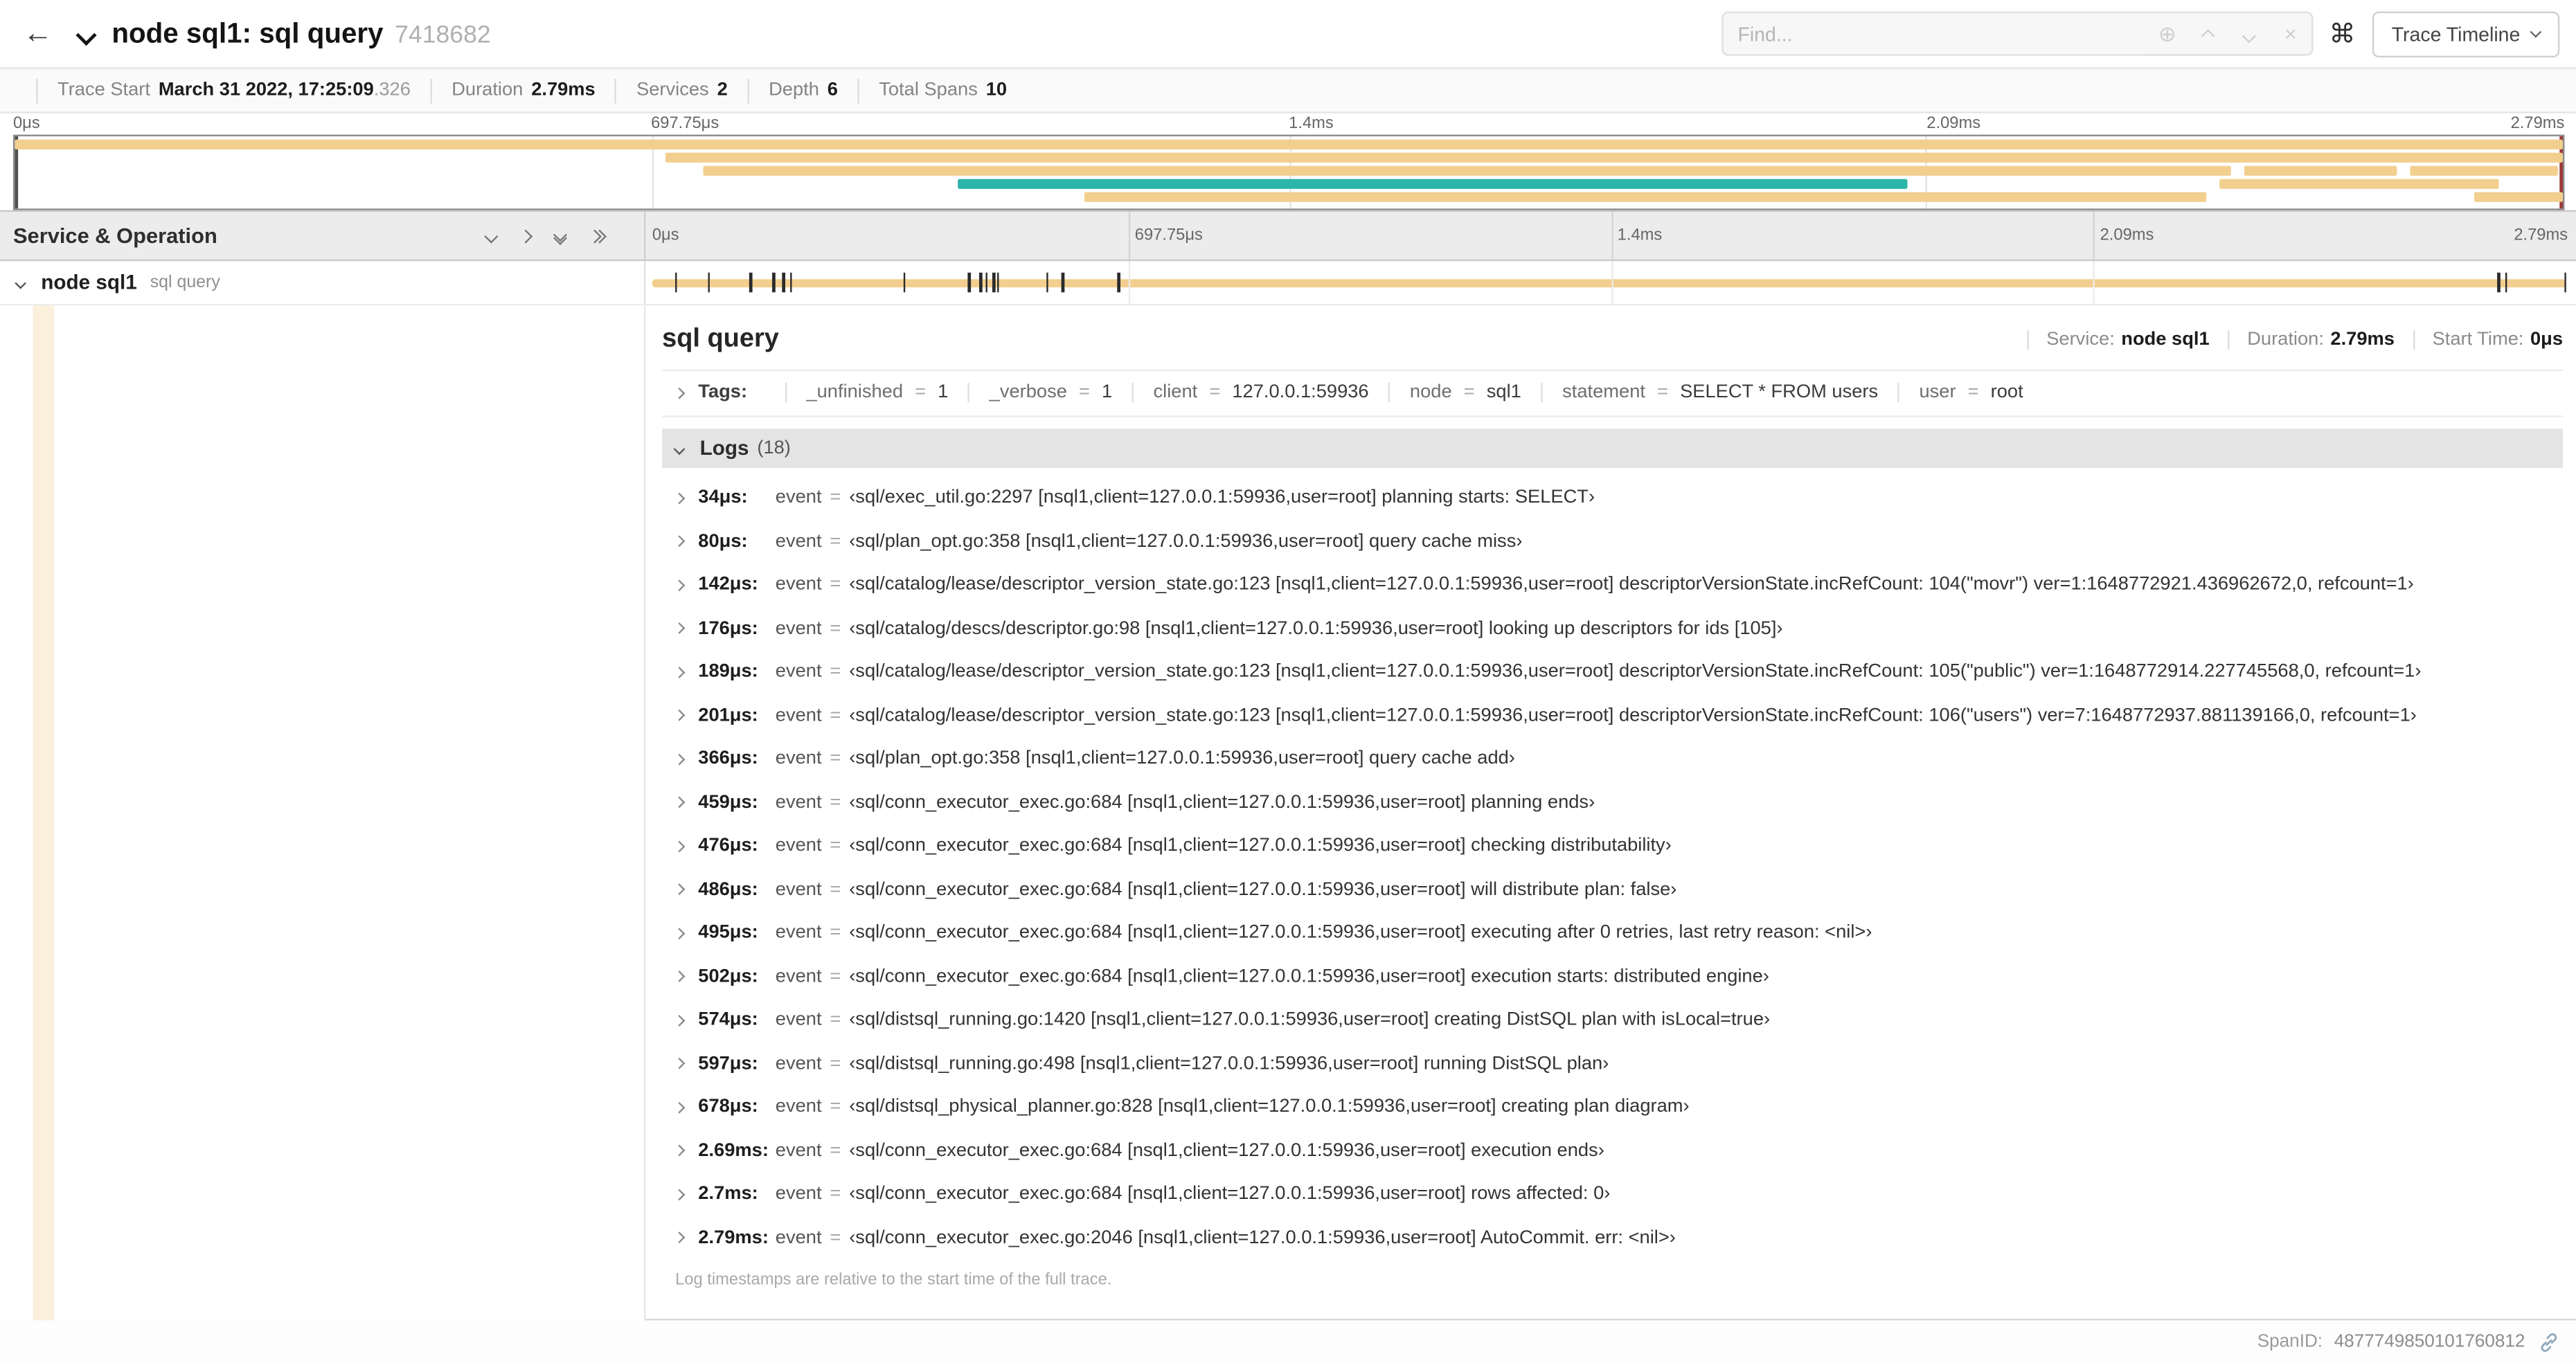 This screenshot has width=2576, height=1363. I want to click on focus-result-icon: ⊕, so click(2167, 34).